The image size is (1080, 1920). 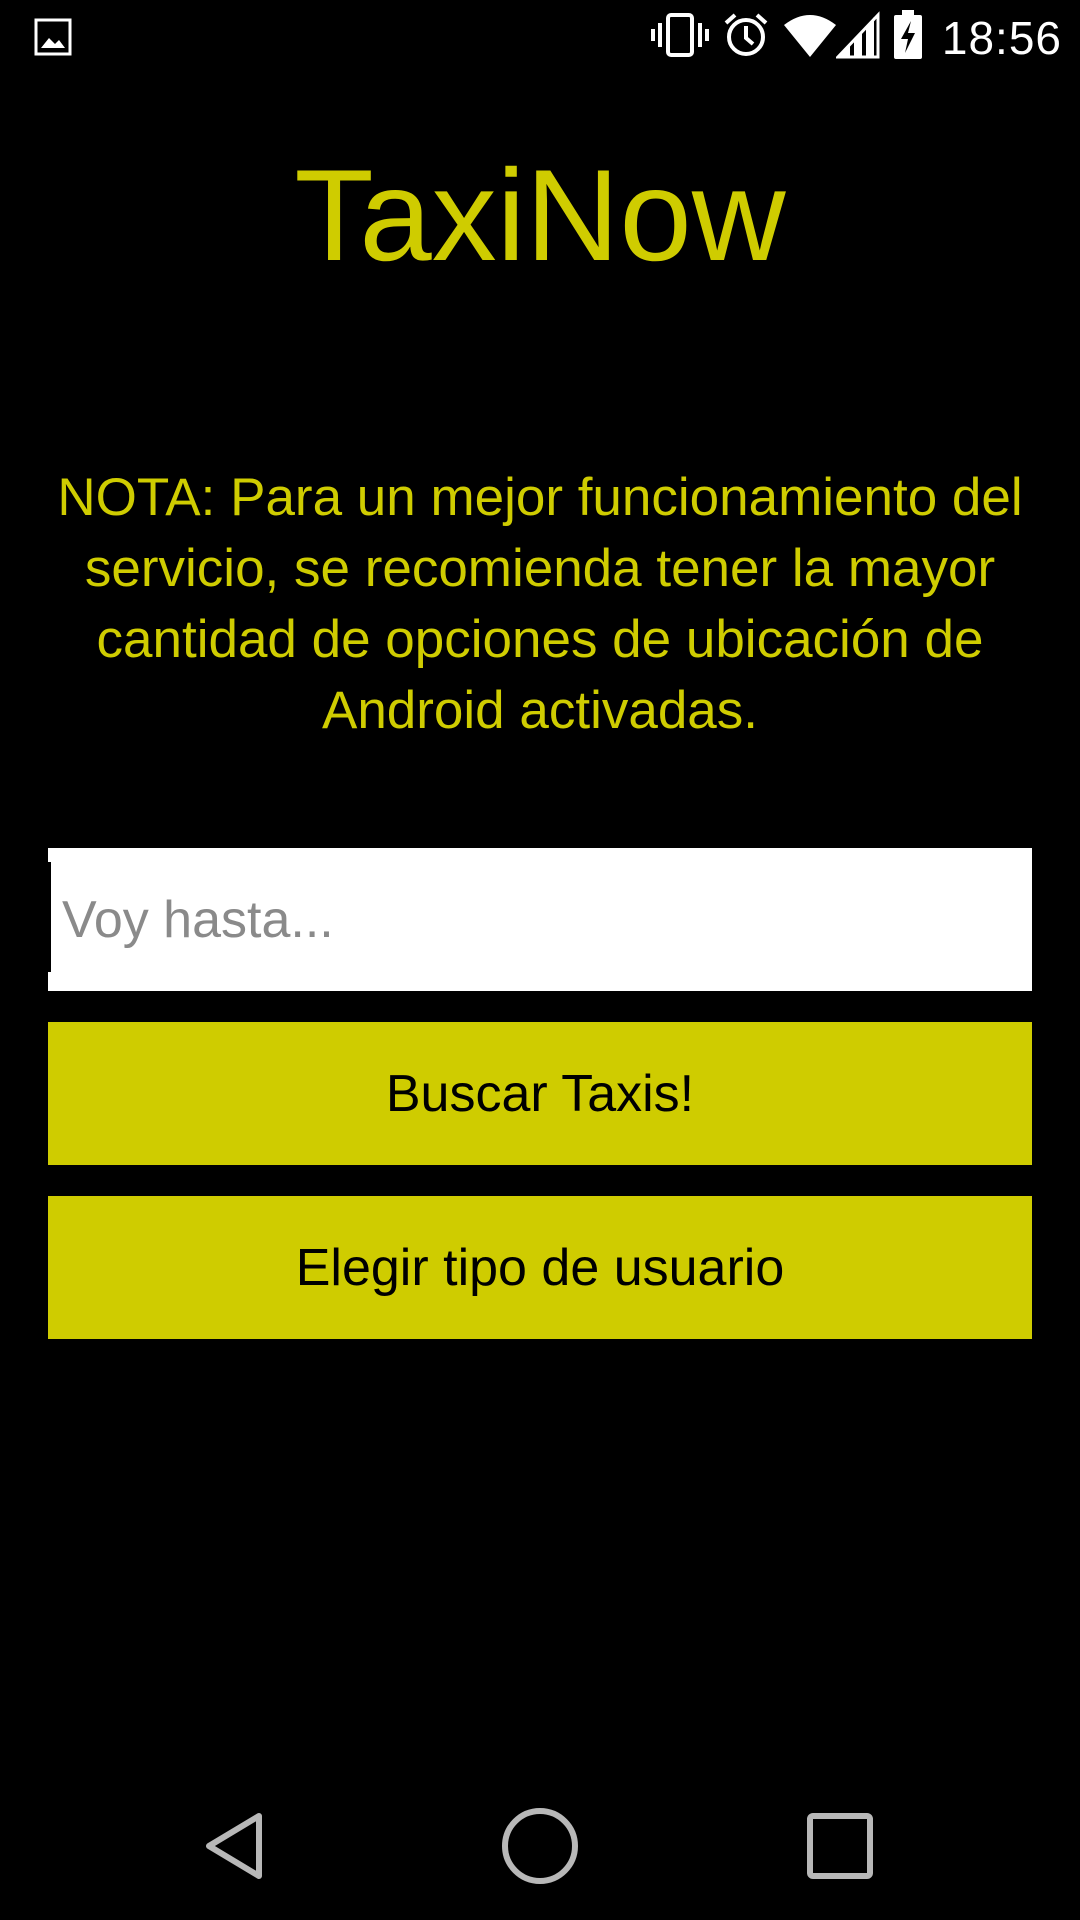 What do you see at coordinates (810, 37) in the screenshot?
I see `wifi-icon` at bounding box center [810, 37].